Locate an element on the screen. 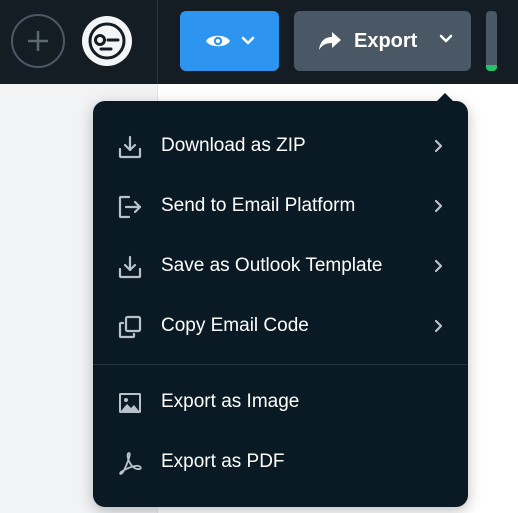 The width and height of the screenshot is (518, 513). avatar-button is located at coordinates (107, 41).